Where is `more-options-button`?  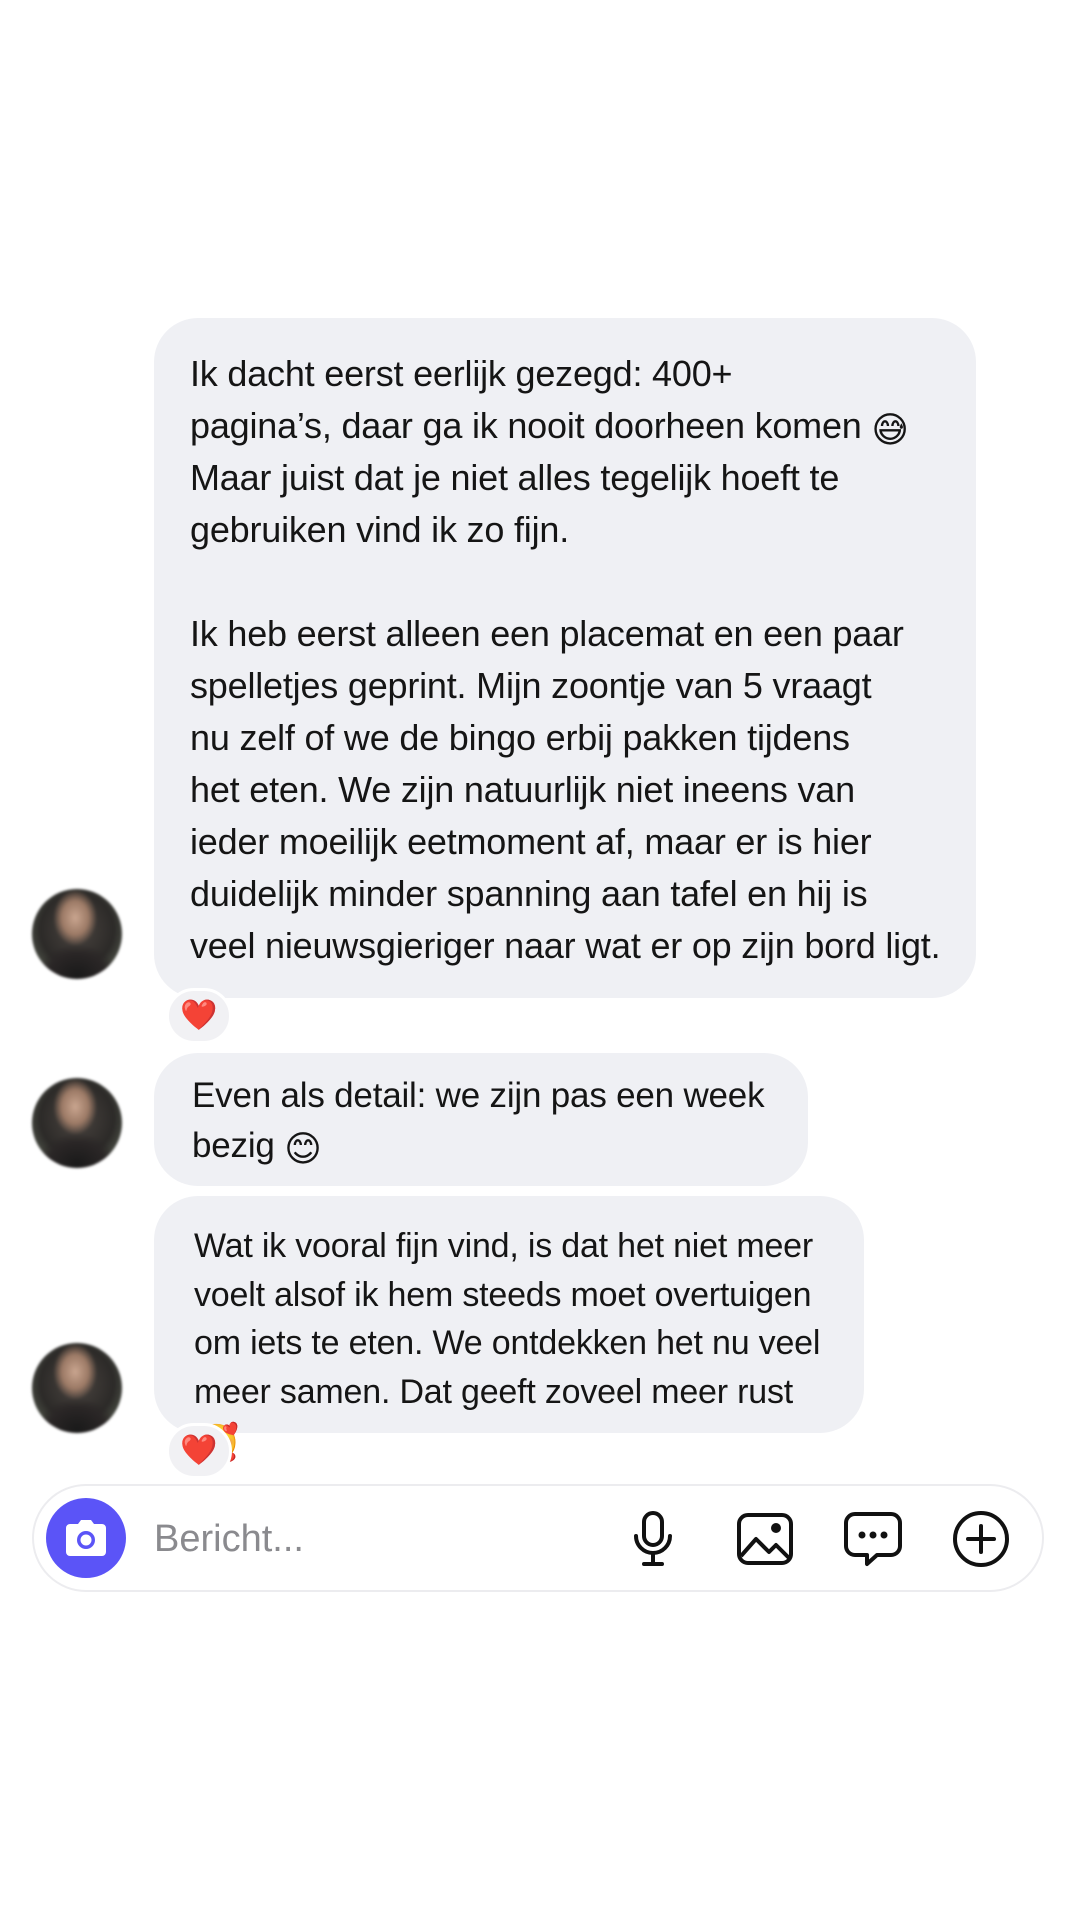
more-options-button is located at coordinates (981, 1539).